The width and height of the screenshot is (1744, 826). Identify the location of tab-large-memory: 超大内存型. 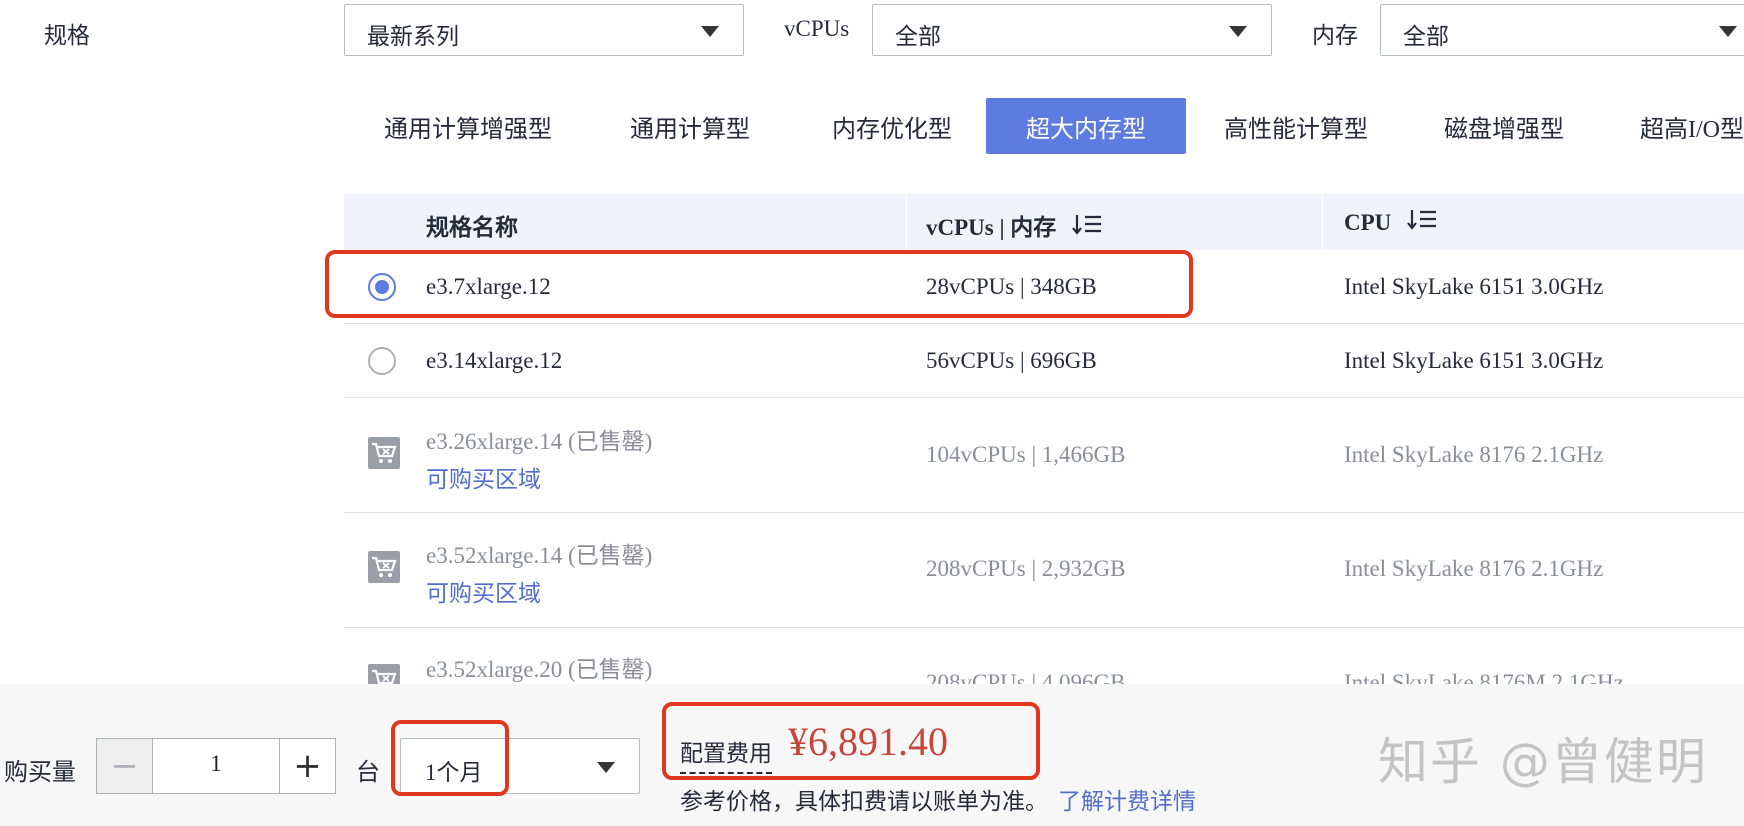
(1086, 126).